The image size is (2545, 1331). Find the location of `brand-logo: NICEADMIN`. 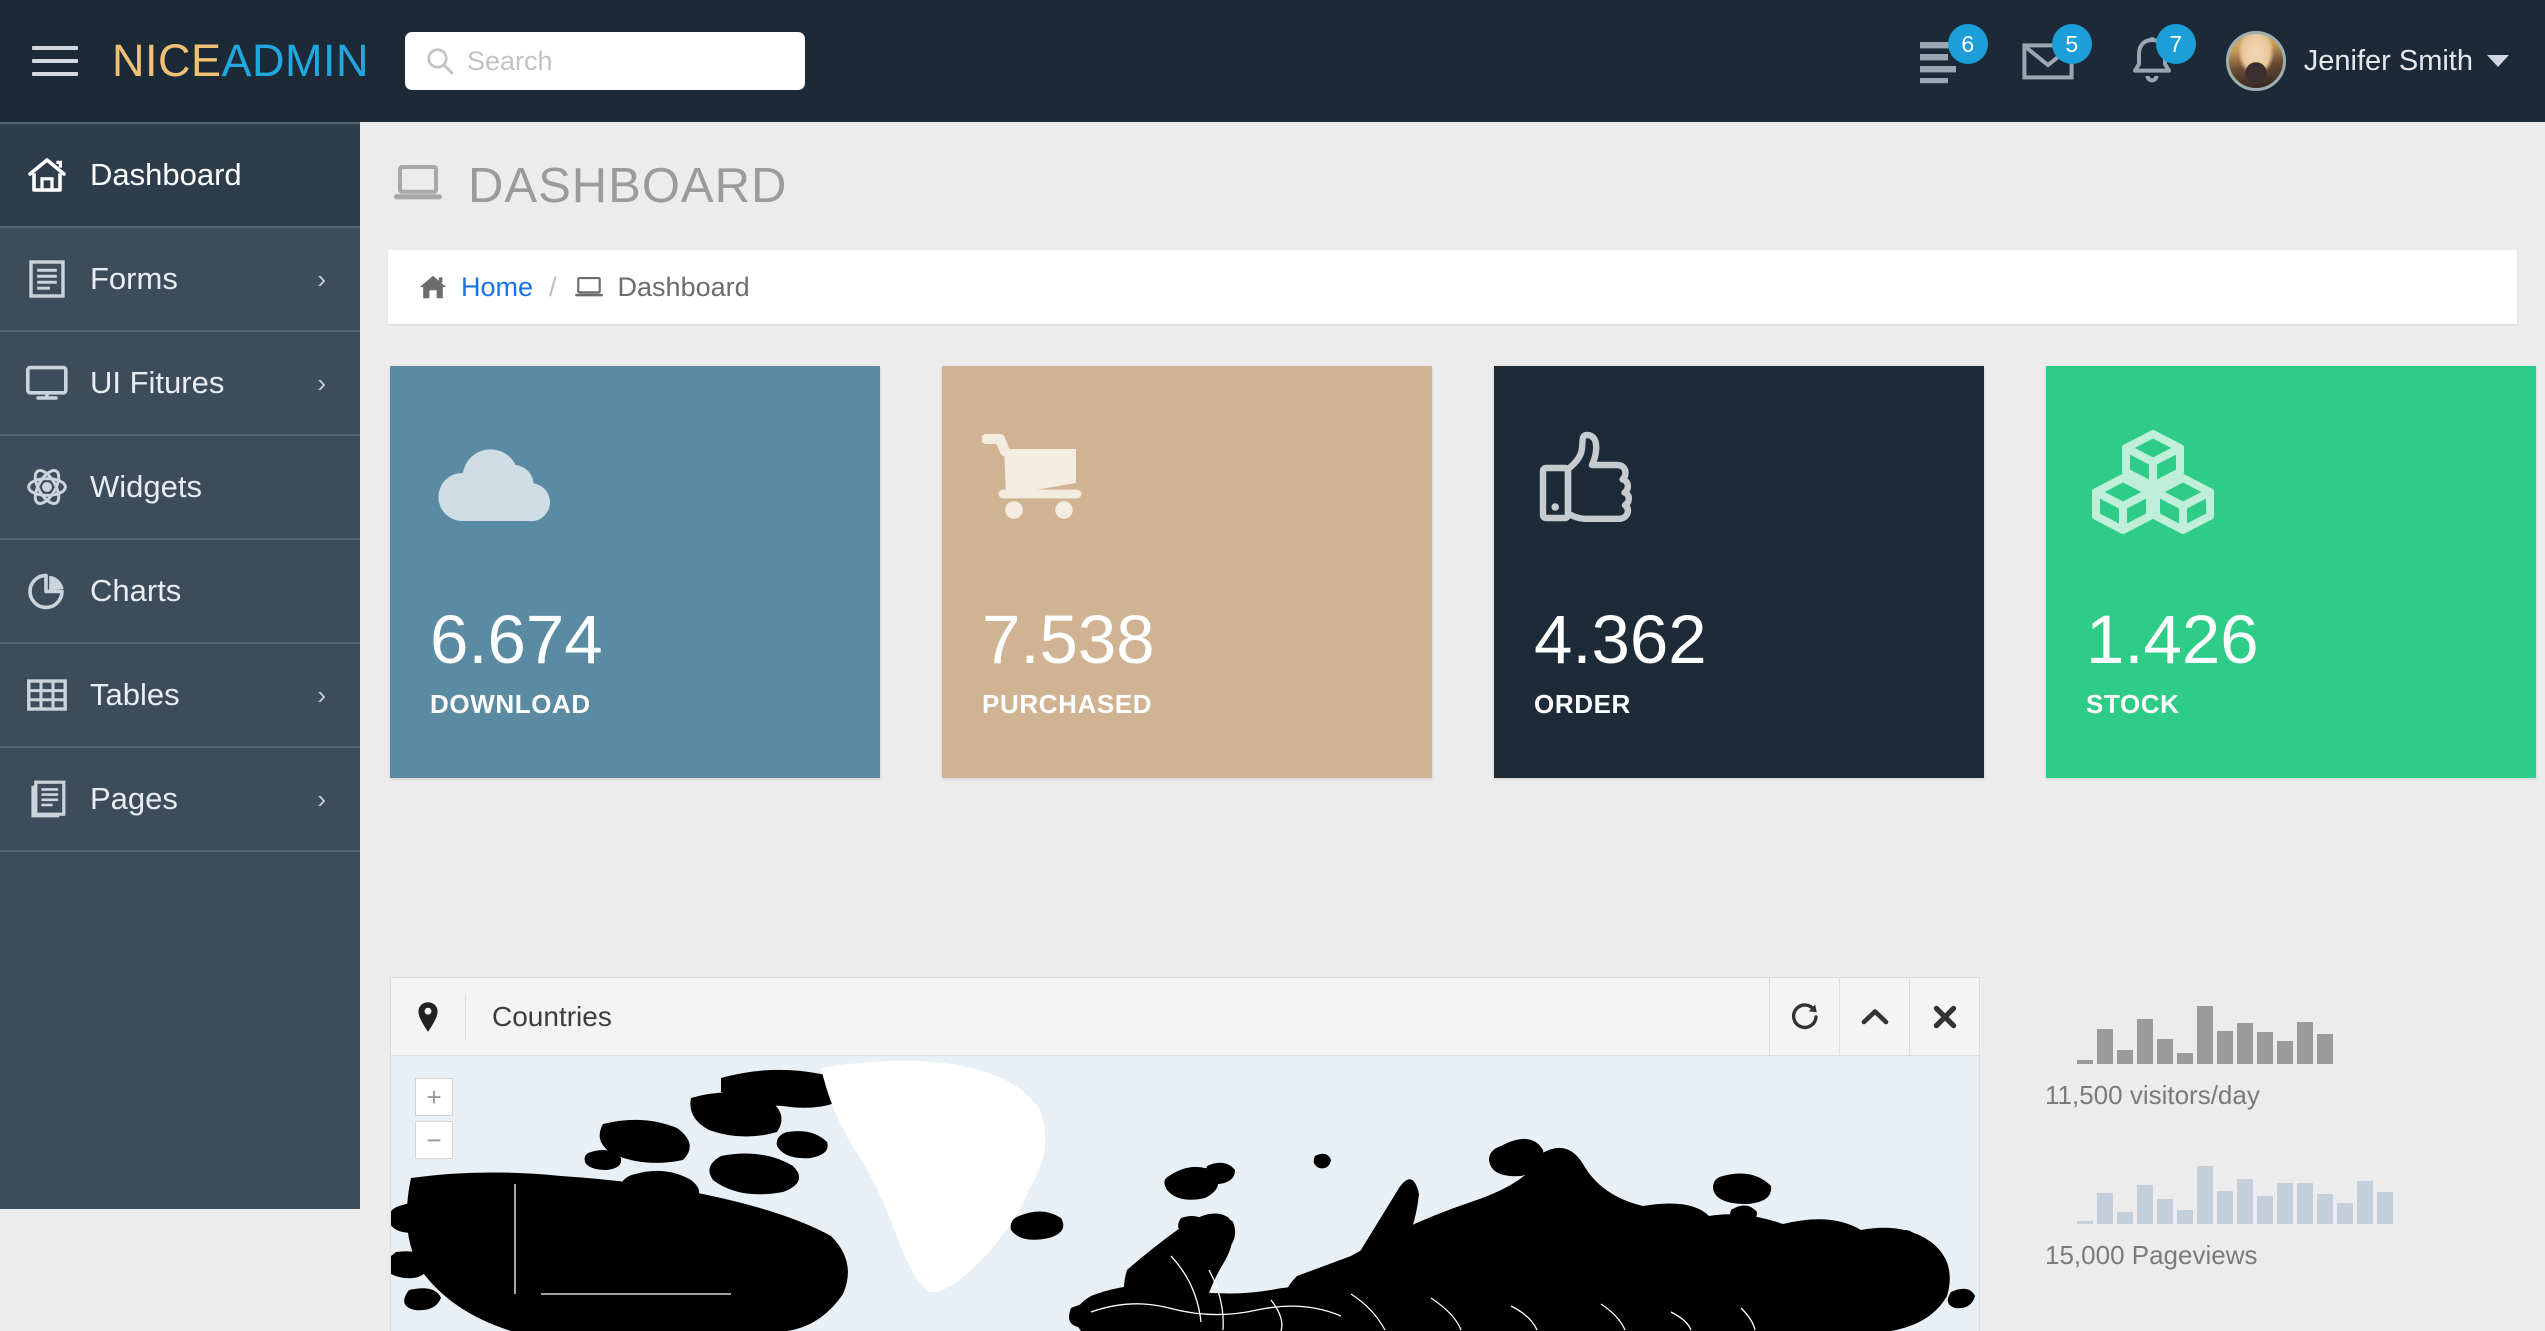

brand-logo: NICEADMIN is located at coordinates (240, 61).